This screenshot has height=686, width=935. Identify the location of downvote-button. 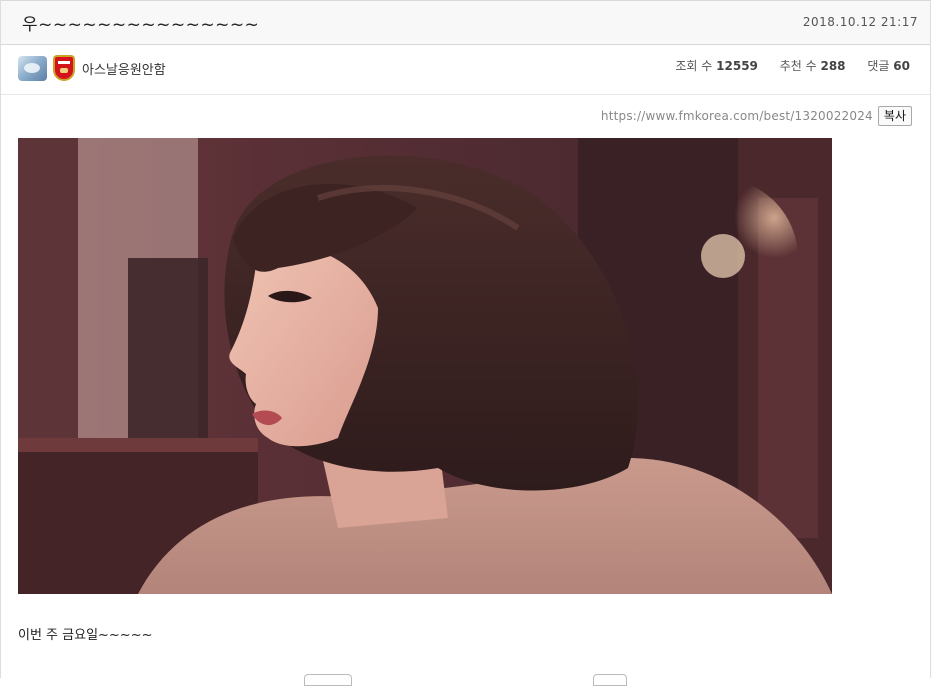
(610, 680).